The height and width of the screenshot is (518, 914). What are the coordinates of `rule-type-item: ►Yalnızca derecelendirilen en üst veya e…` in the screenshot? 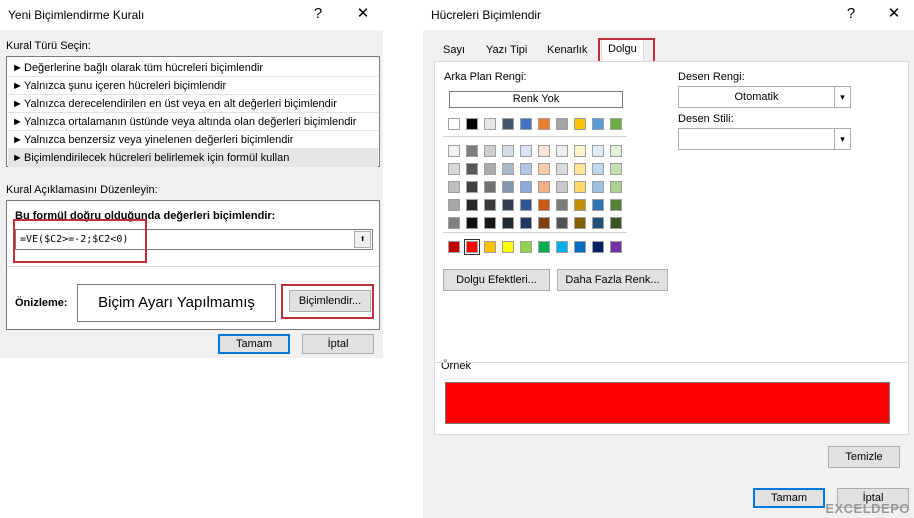 It's located at (193, 104).